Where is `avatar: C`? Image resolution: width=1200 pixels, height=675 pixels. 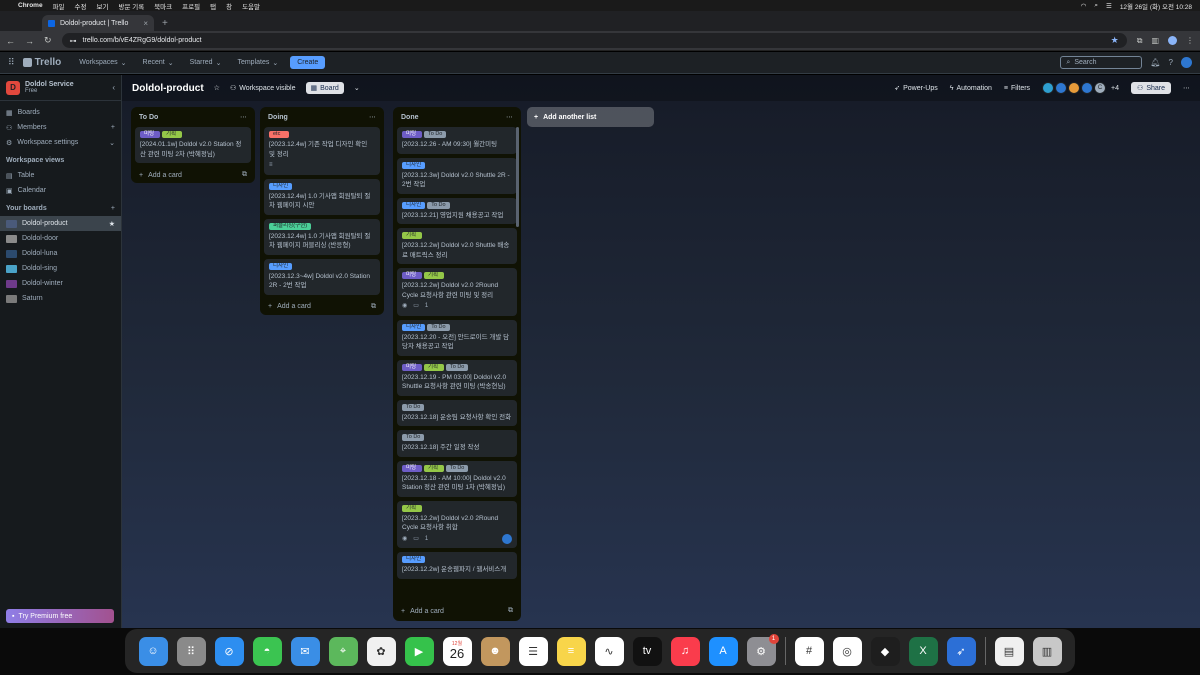 avatar: C is located at coordinates (1100, 88).